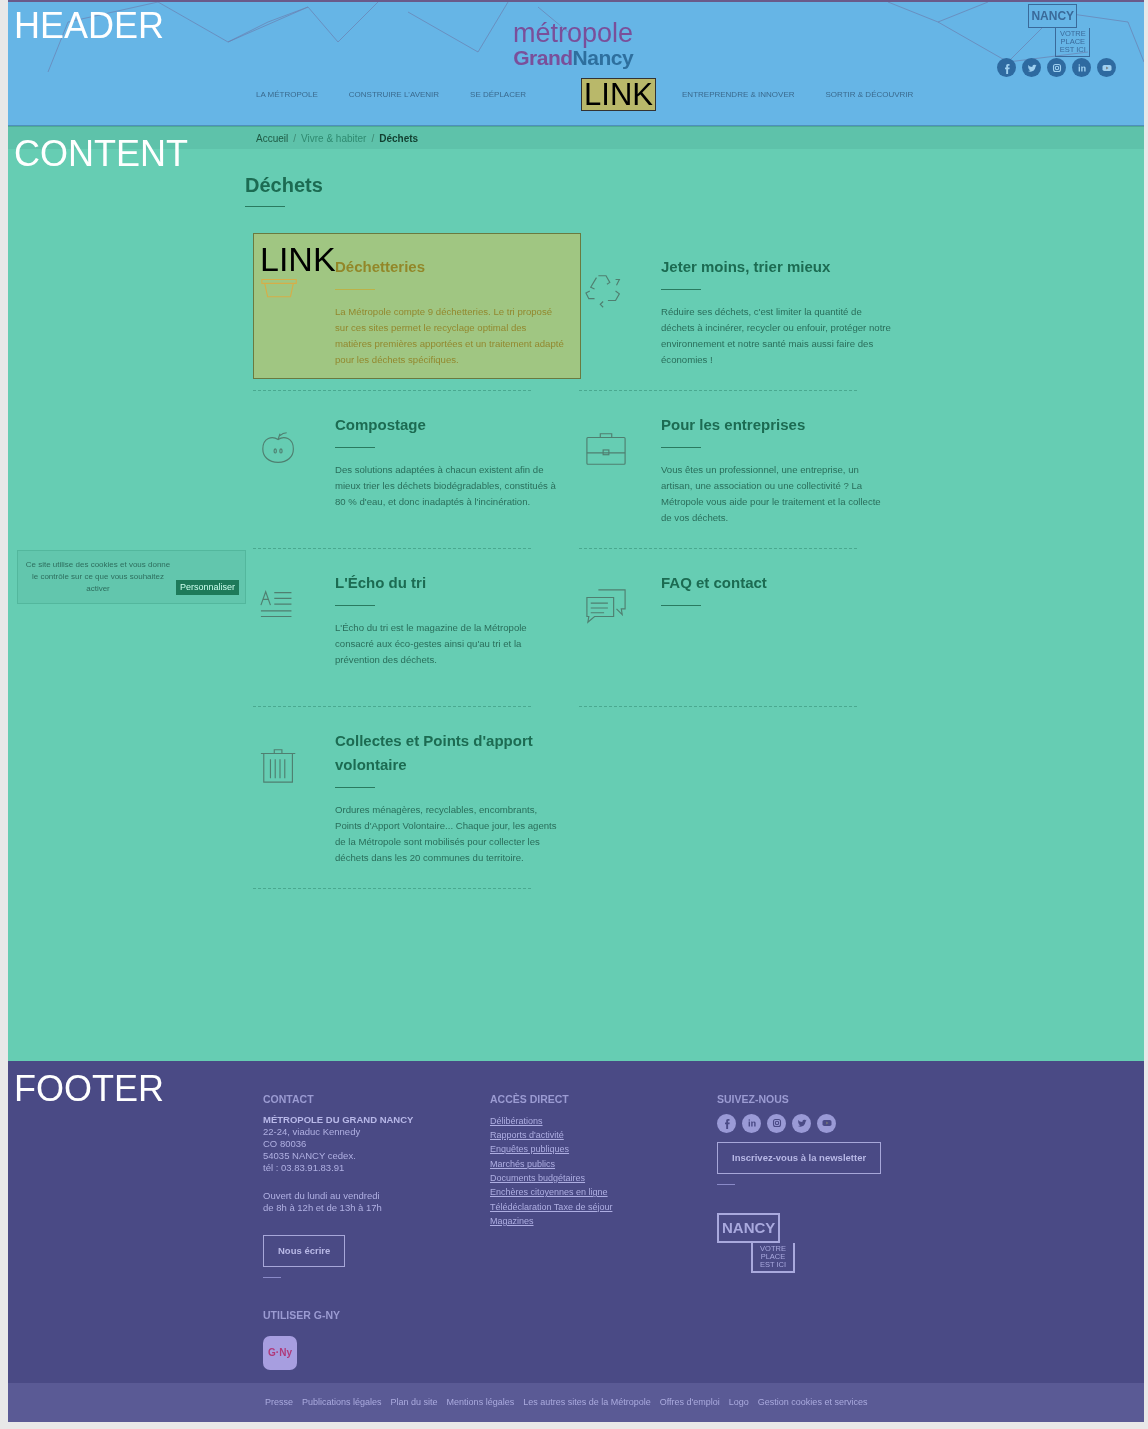 The height and width of the screenshot is (1429, 1148). What do you see at coordinates (446, 834) in the screenshot?
I see `card-description: Ordures ménagères, recyclables, encombrants, Points d'Apport Volontaire... Chaque jour, les agents de la Métropole sont mobilisés pour collecter les déchets dans les 20 communes du territoire.` at bounding box center [446, 834].